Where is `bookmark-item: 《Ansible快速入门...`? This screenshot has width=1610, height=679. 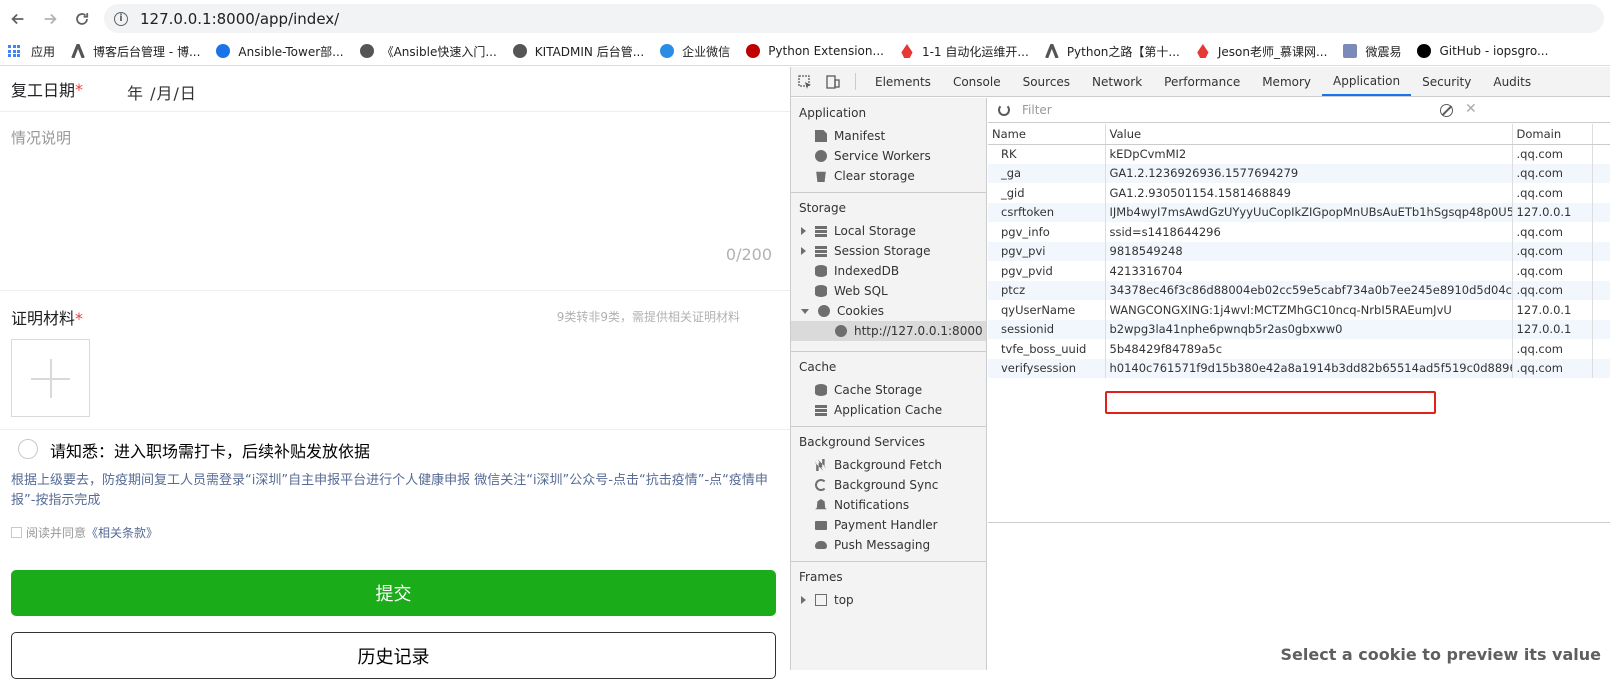 bookmark-item: 《Ansible快速入门... is located at coordinates (428, 51).